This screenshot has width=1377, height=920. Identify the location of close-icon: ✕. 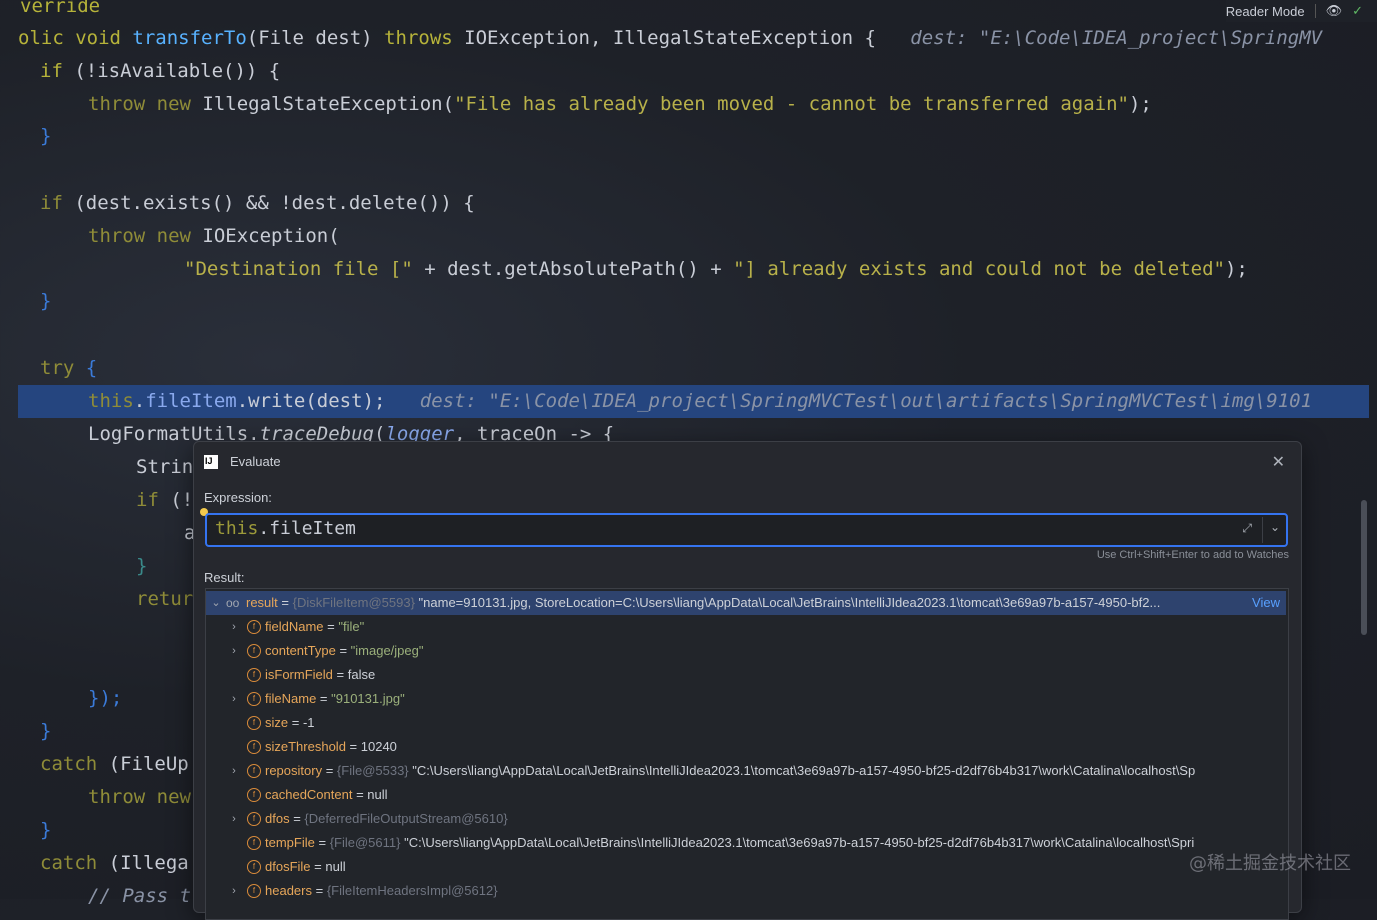
(1278, 462).